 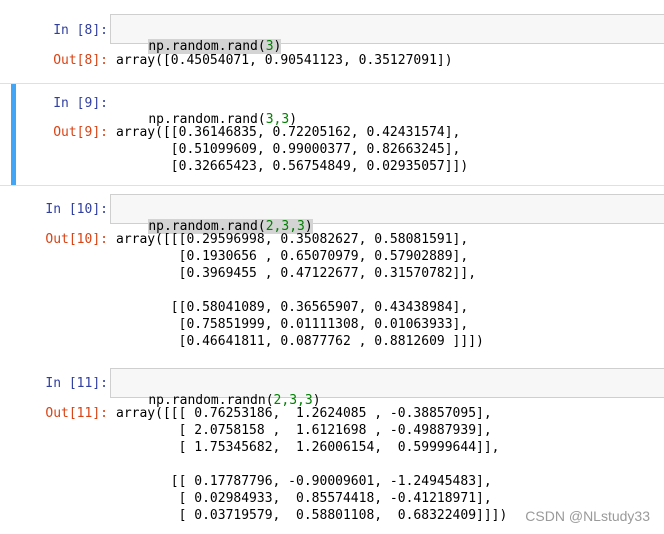 I want to click on in-prompt: In [11]:, so click(x=76, y=383).